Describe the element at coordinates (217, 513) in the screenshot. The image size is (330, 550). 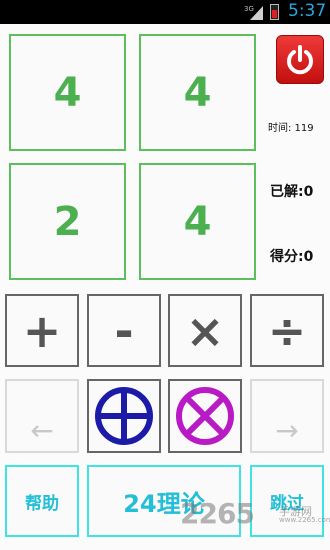
I see `watermark-logo: 2265` at that location.